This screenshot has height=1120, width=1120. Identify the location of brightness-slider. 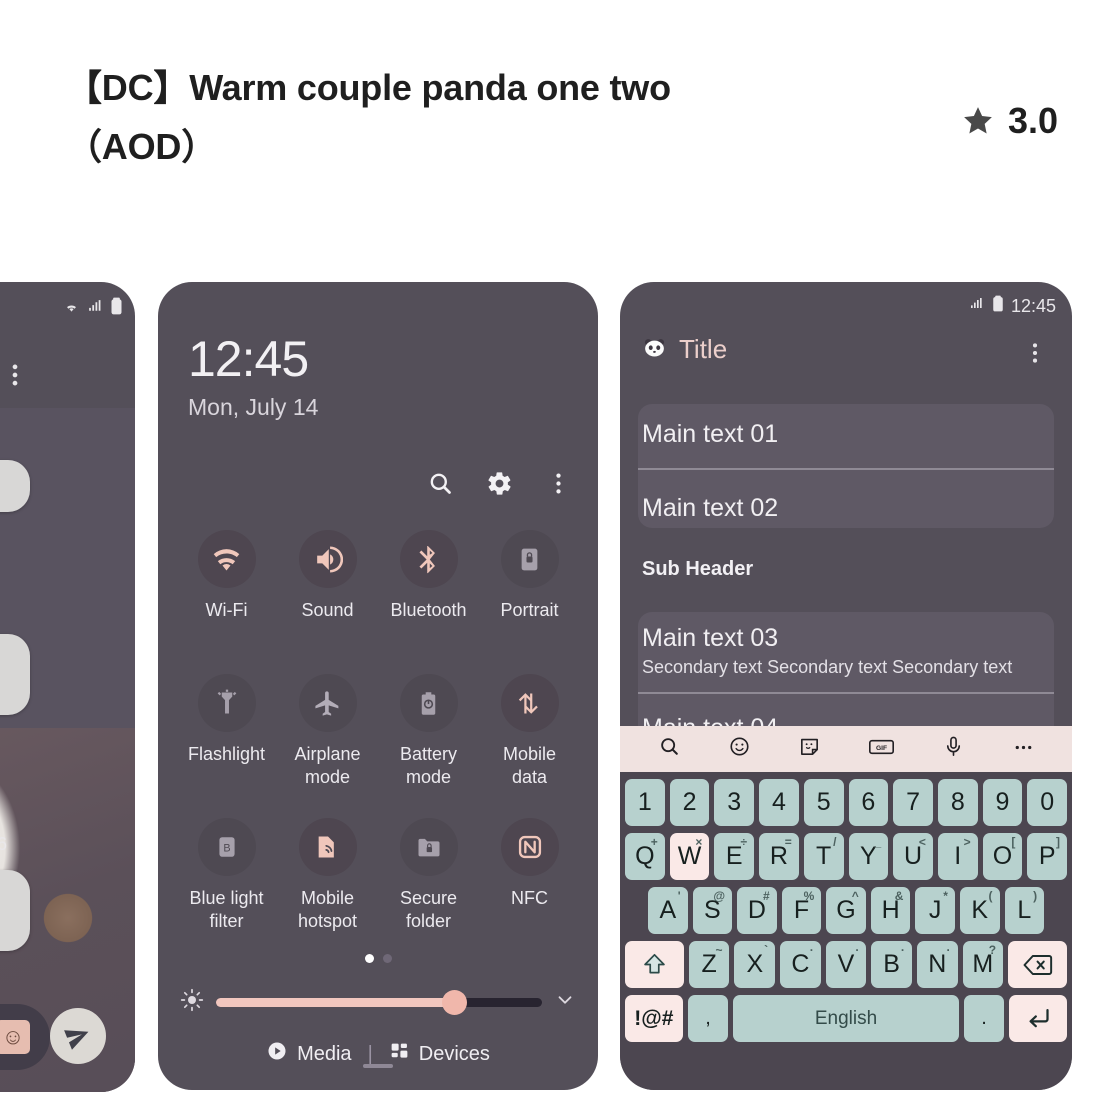
(378, 1002).